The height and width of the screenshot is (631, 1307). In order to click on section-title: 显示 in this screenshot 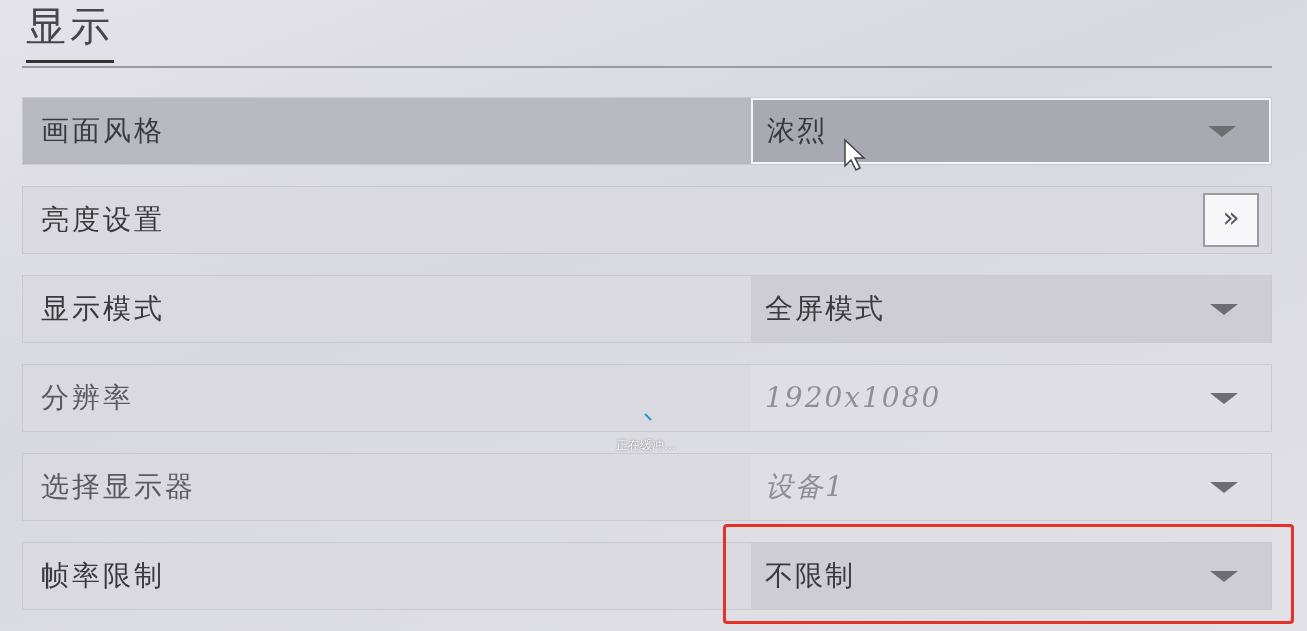, I will do `click(70, 34)`.